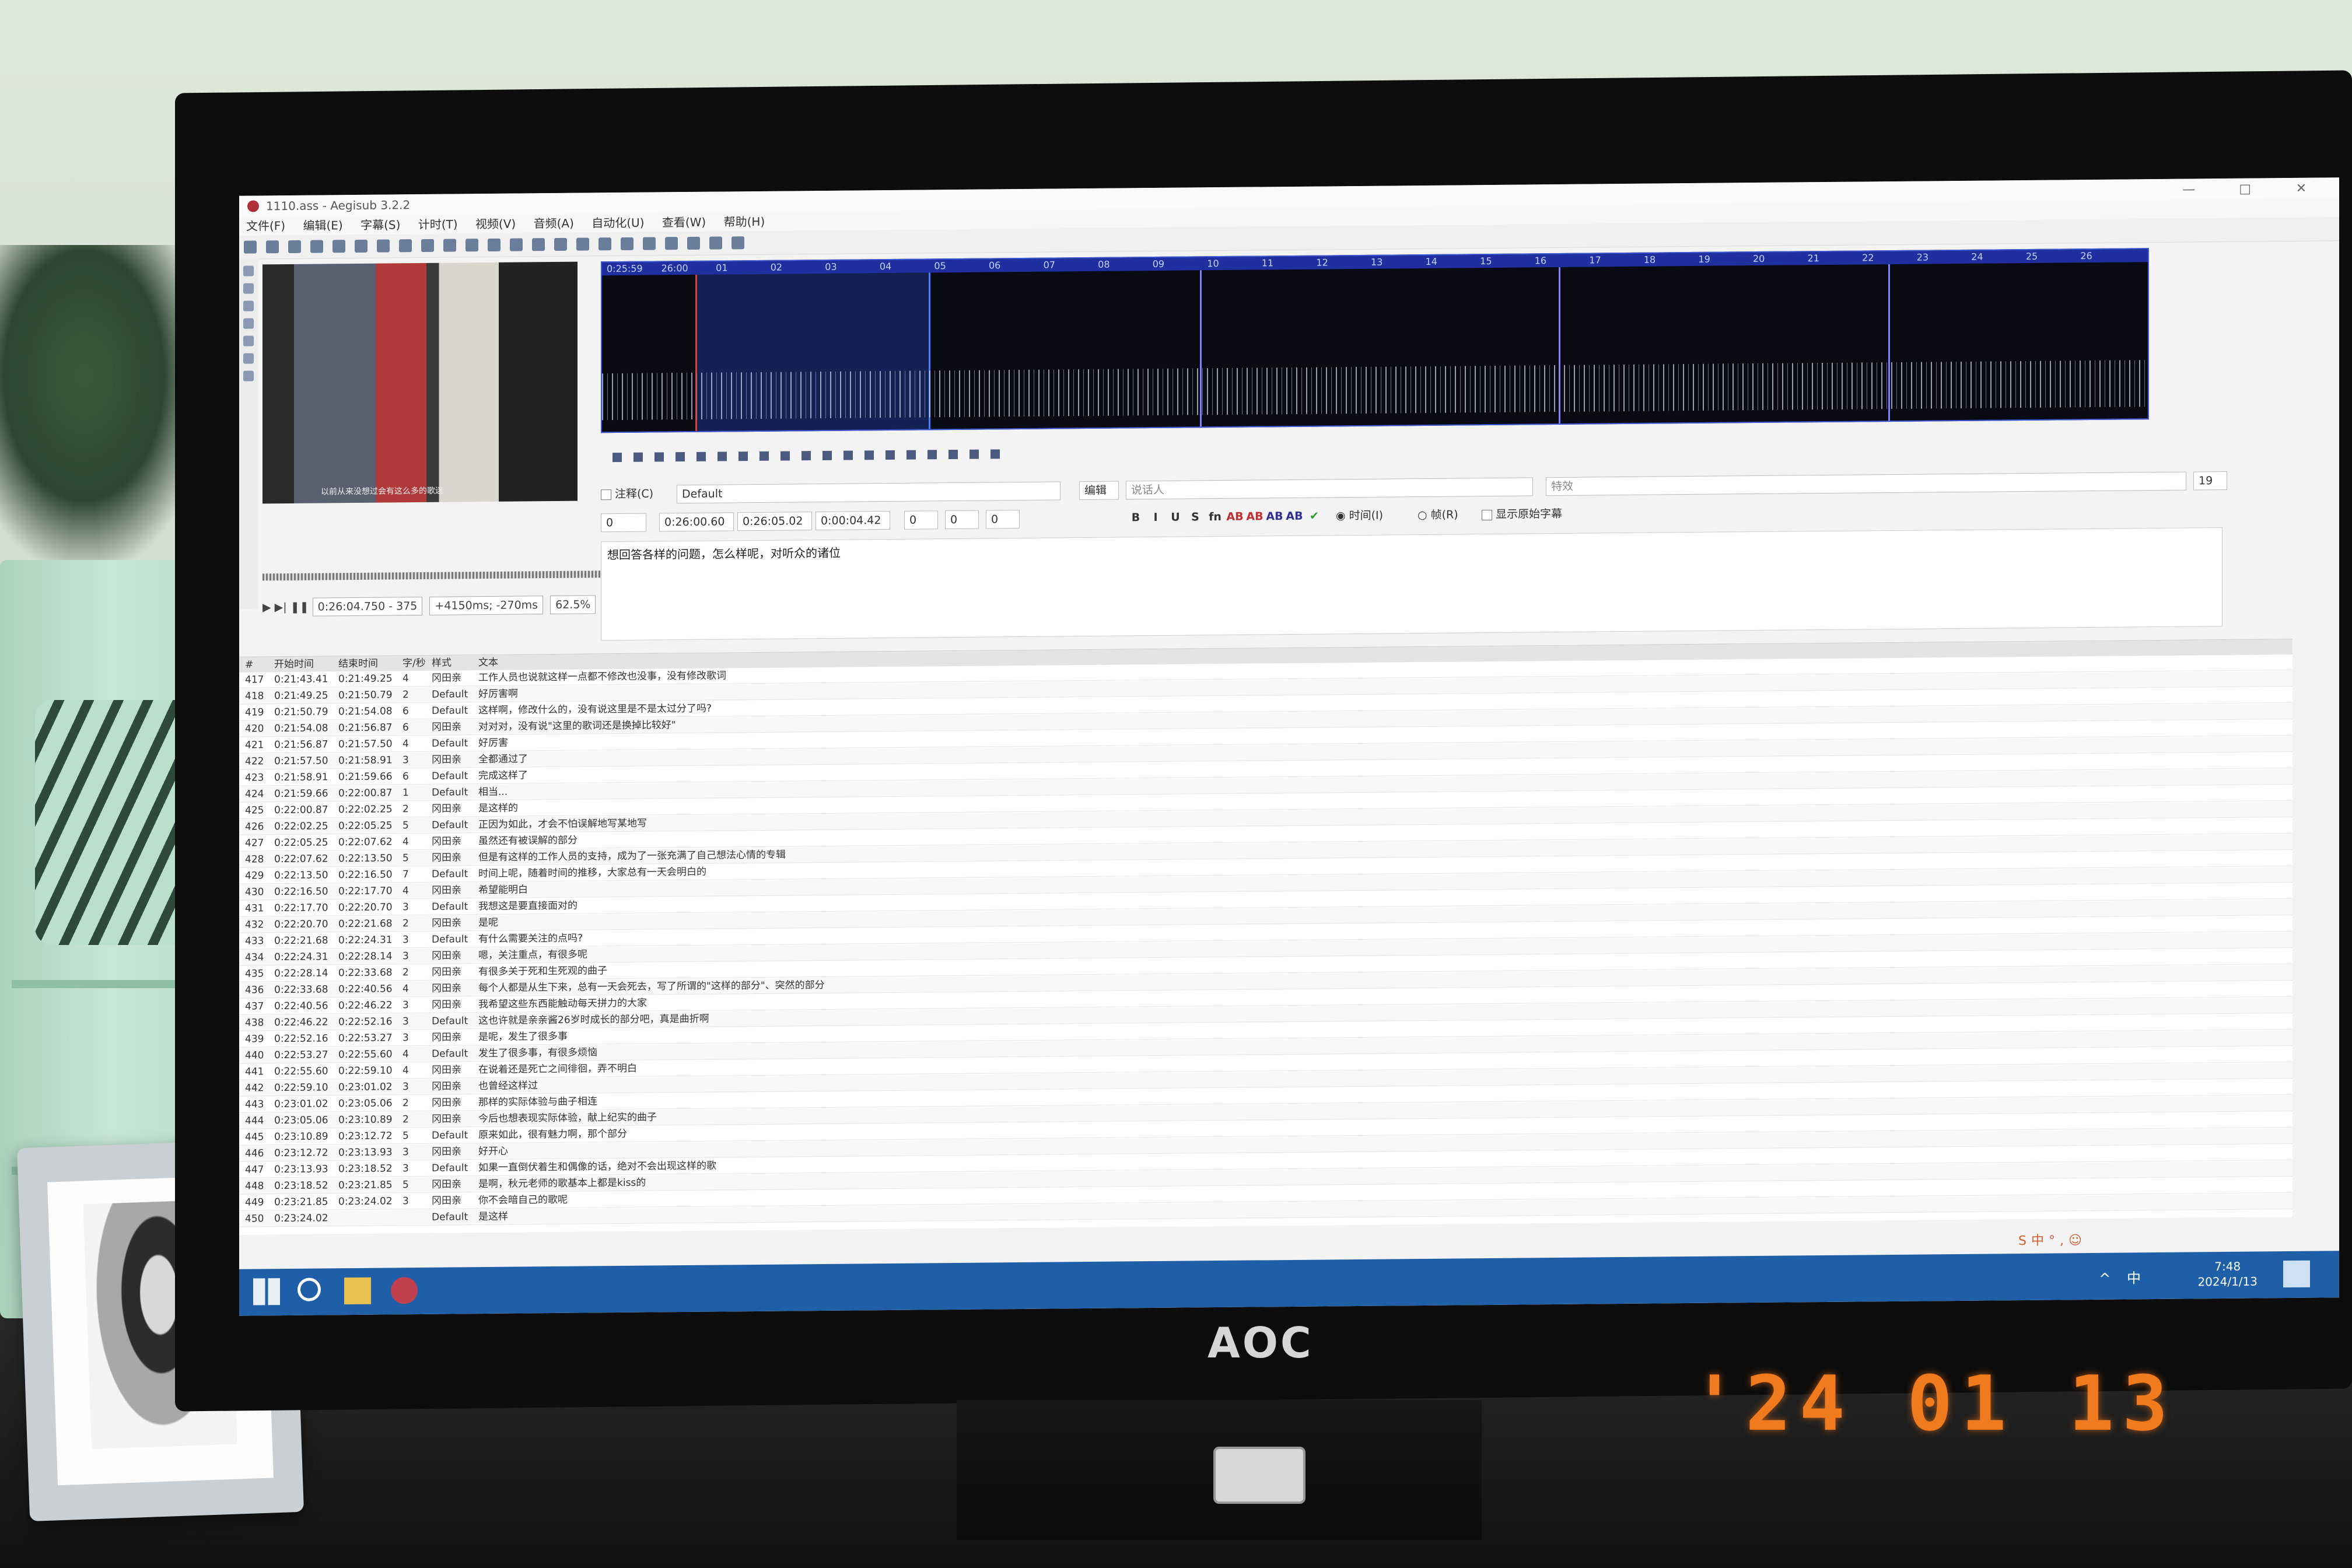  Describe the element at coordinates (627, 244) in the screenshot. I see `resample-icon` at that location.